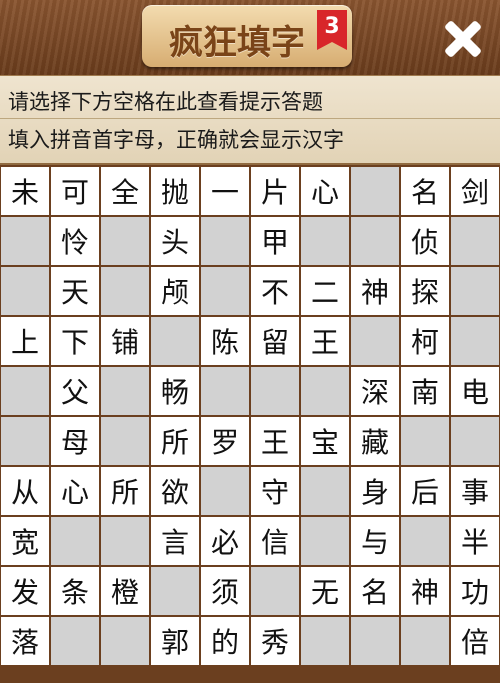 The image size is (500, 683). Describe the element at coordinates (275, 541) in the screenshot. I see `grid-cell-filled: 信` at that location.